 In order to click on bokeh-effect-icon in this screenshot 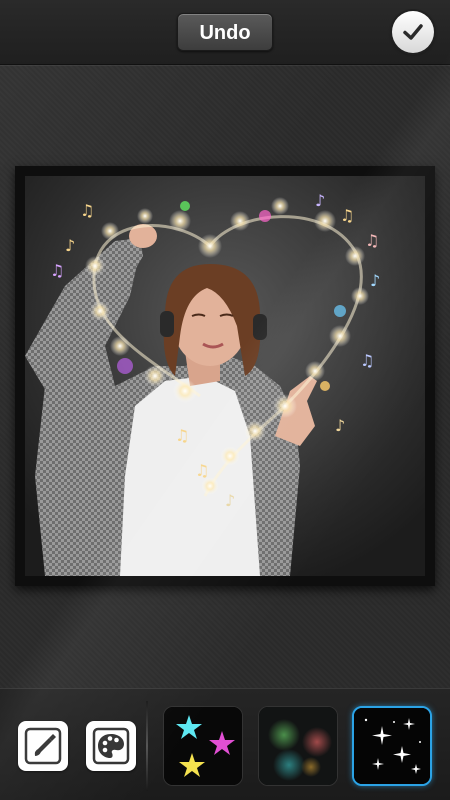, I will do `click(298, 746)`.